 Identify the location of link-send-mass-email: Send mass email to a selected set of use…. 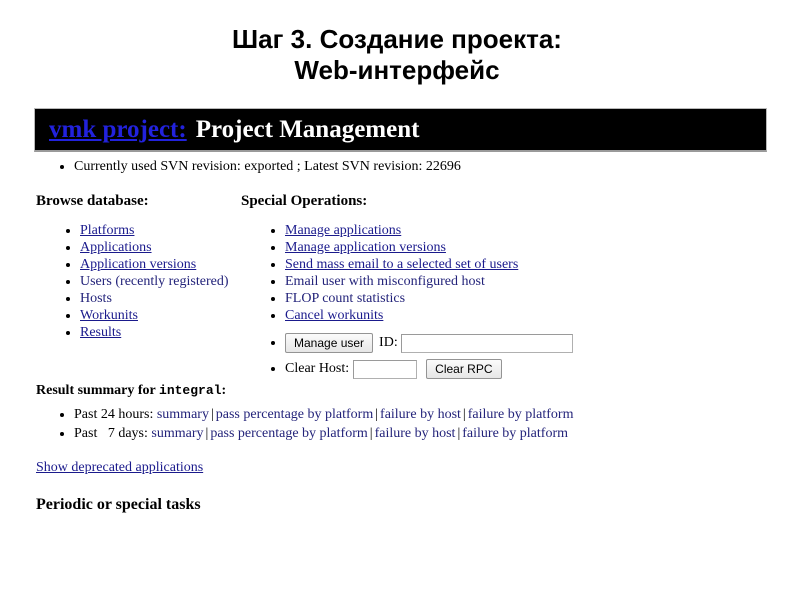
(401, 264).